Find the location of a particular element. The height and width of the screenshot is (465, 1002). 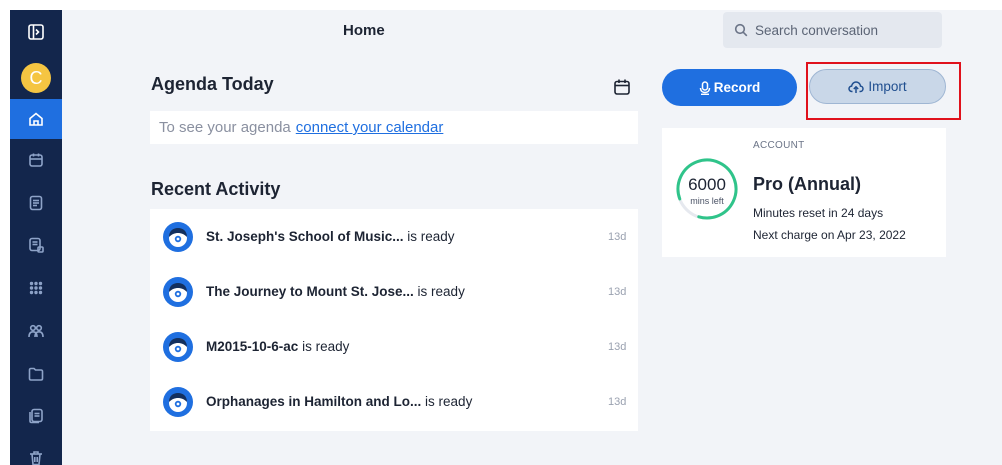

record-button-label: Record is located at coordinates (737, 87).